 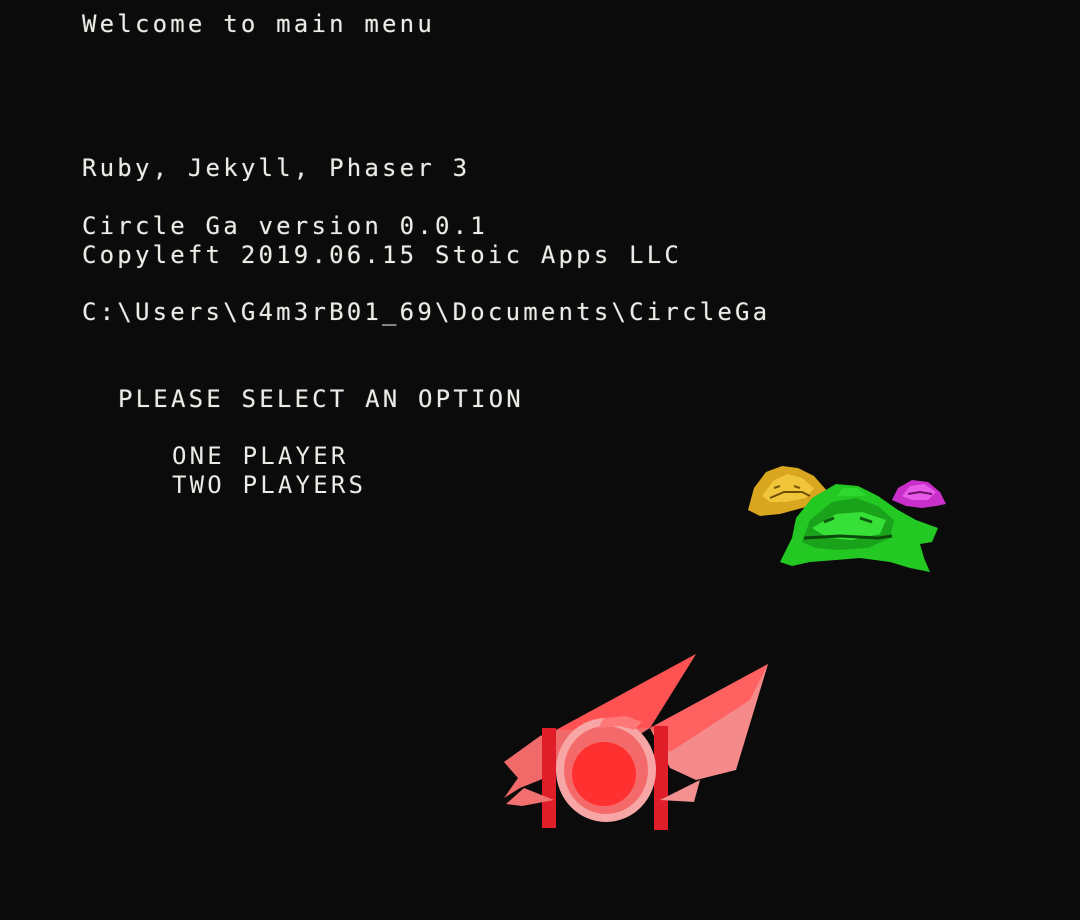 What do you see at coordinates (285, 226) in the screenshot?
I see `version-text: Circle Ga version 0.0.1` at bounding box center [285, 226].